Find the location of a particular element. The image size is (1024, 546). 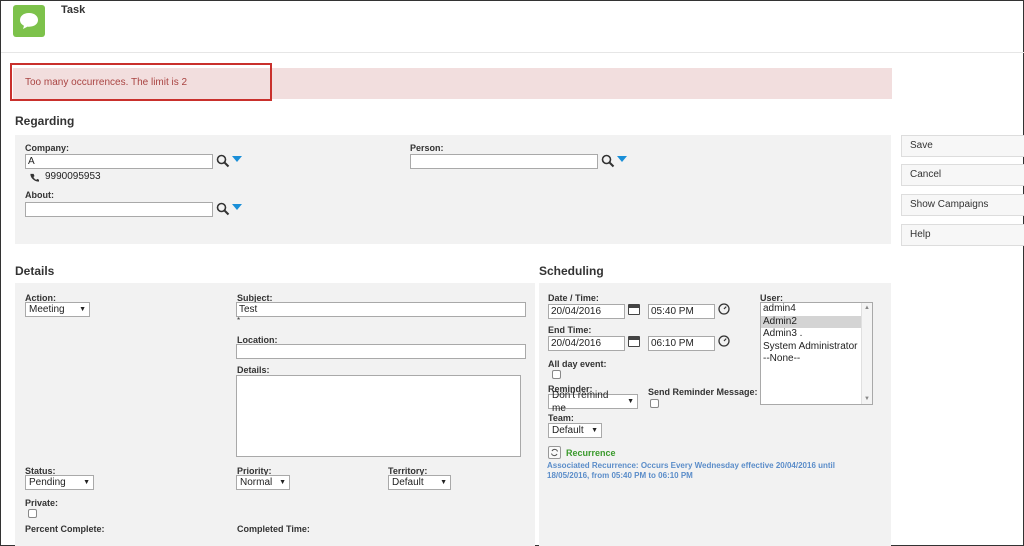

private-label: Private: is located at coordinates (42, 503).